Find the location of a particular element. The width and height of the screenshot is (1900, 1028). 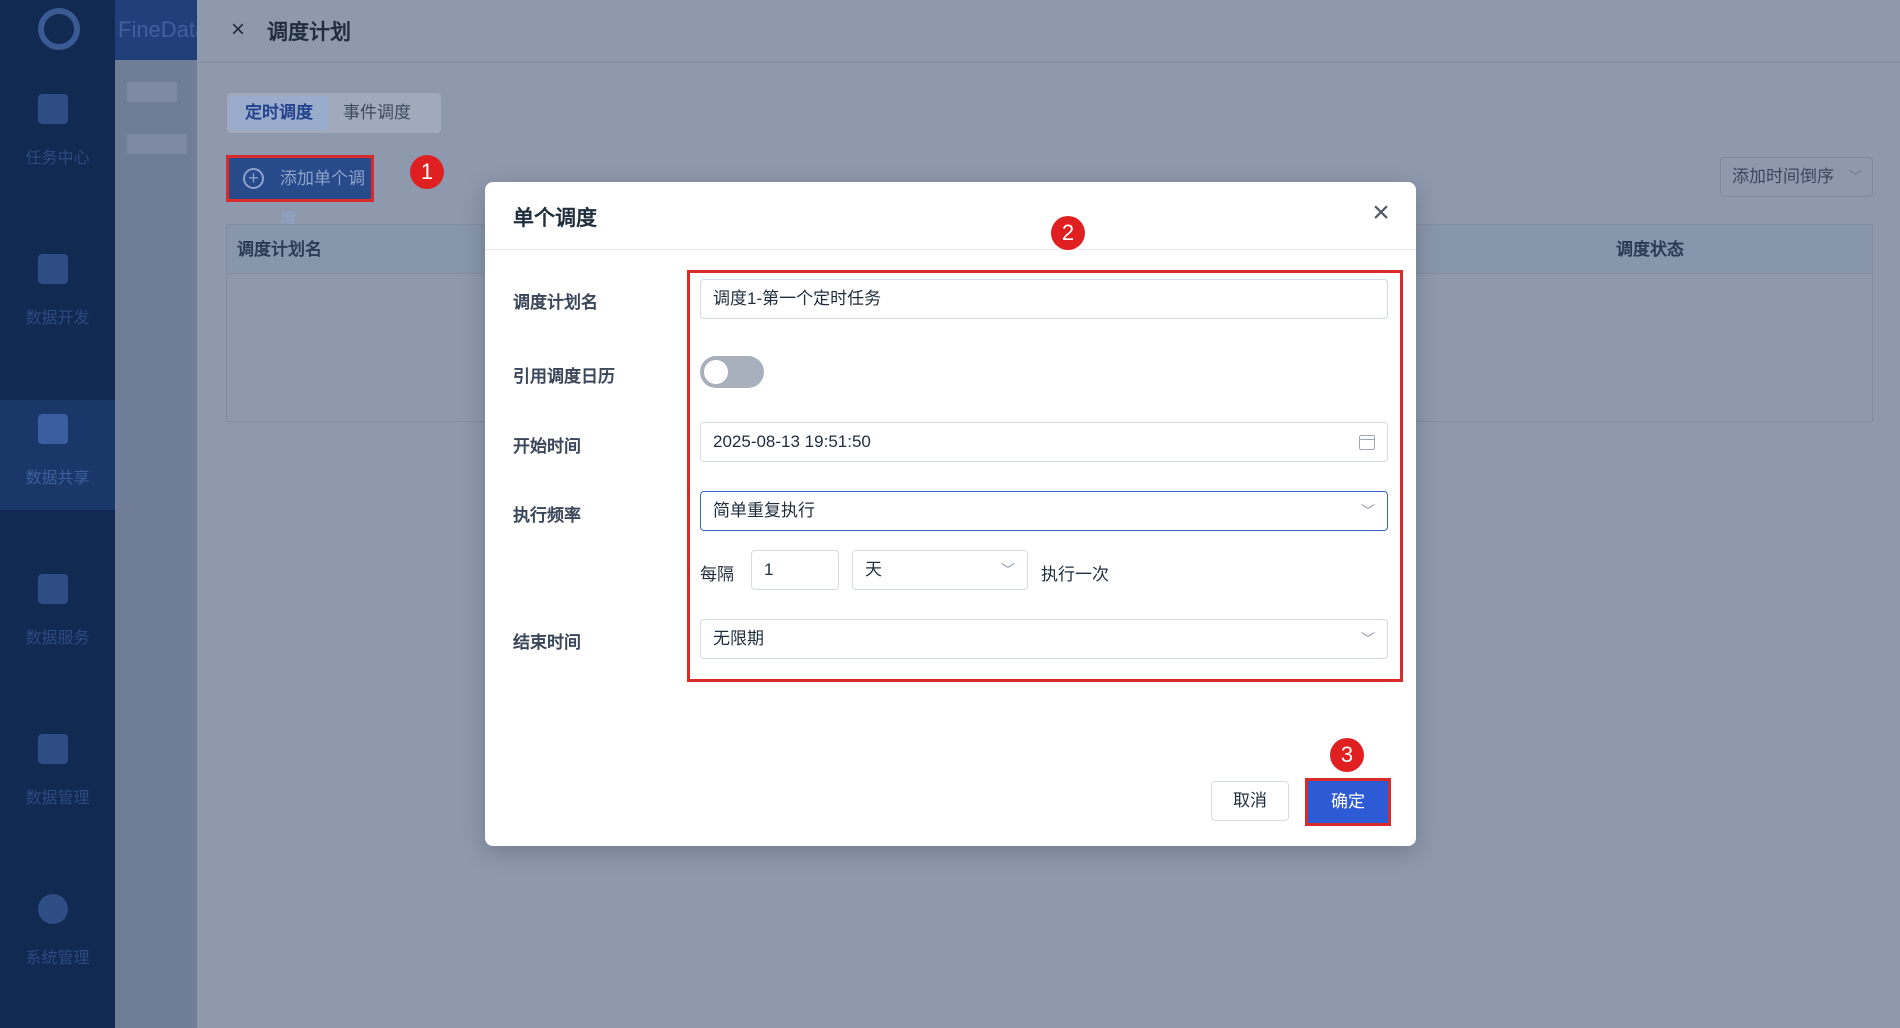

data-share-icon is located at coordinates (53, 429).